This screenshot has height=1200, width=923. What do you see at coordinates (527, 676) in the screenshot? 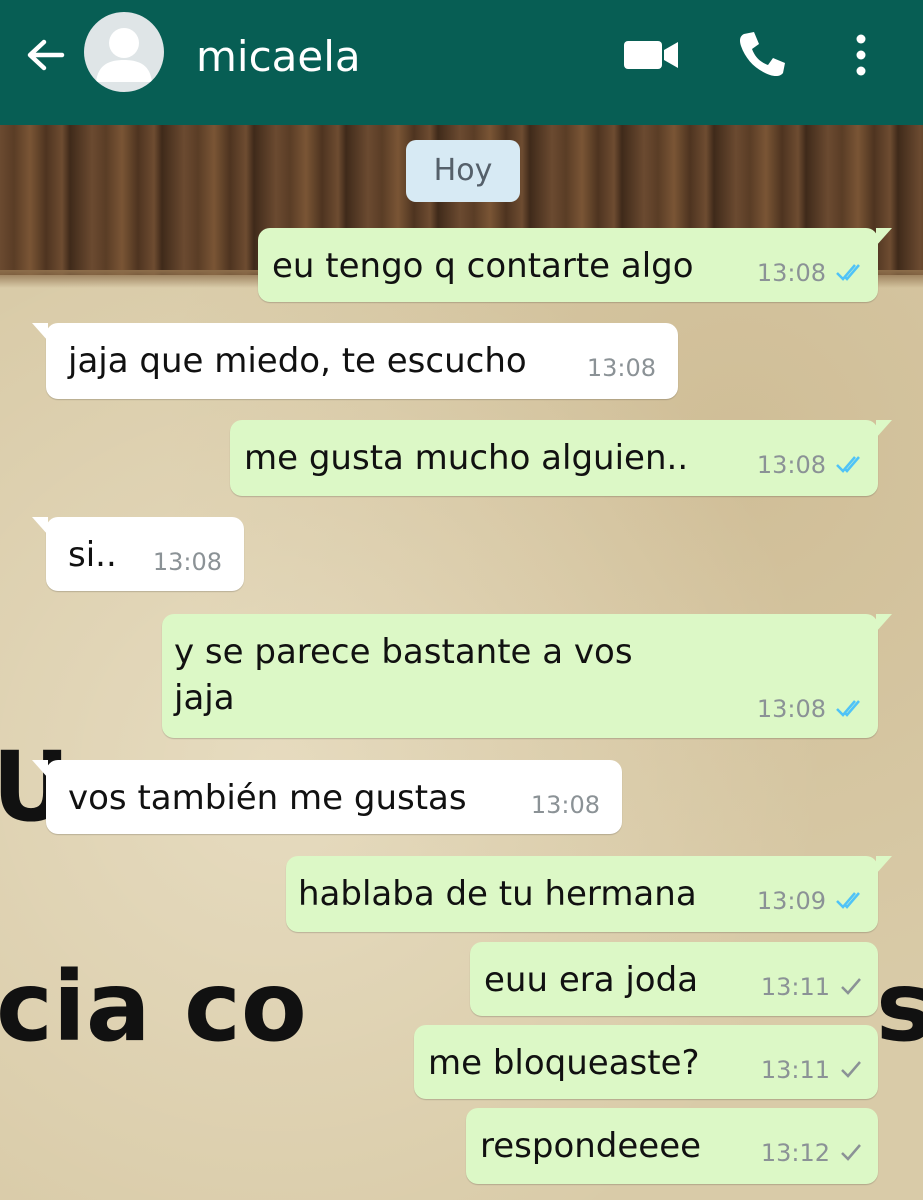
I see `message-outgoing: y se parece bastante a vos jaja 13:08` at bounding box center [527, 676].